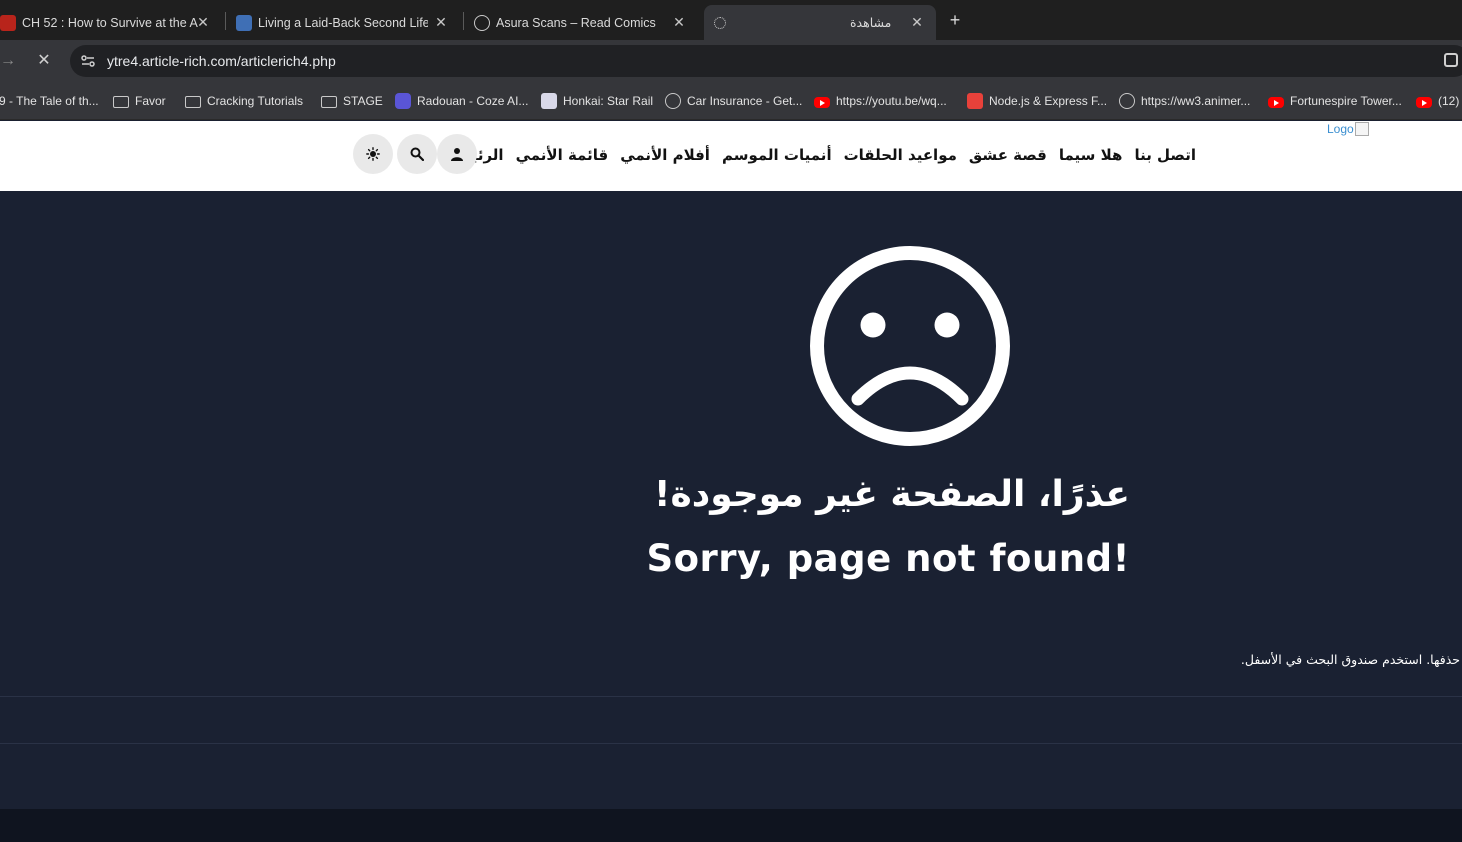 Image resolution: width=1462 pixels, height=842 pixels. What do you see at coordinates (665, 155) in the screenshot?
I see `nav-item-anime-movies: أفلام الأنمي` at bounding box center [665, 155].